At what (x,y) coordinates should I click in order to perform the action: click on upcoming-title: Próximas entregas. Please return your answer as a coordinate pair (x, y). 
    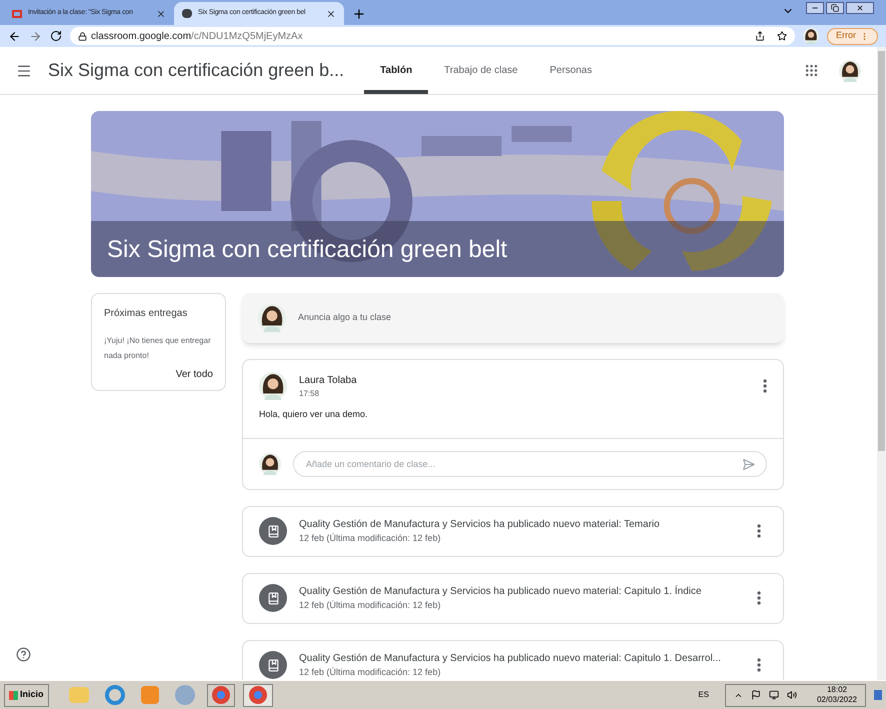
    Looking at the image, I should click on (146, 314).